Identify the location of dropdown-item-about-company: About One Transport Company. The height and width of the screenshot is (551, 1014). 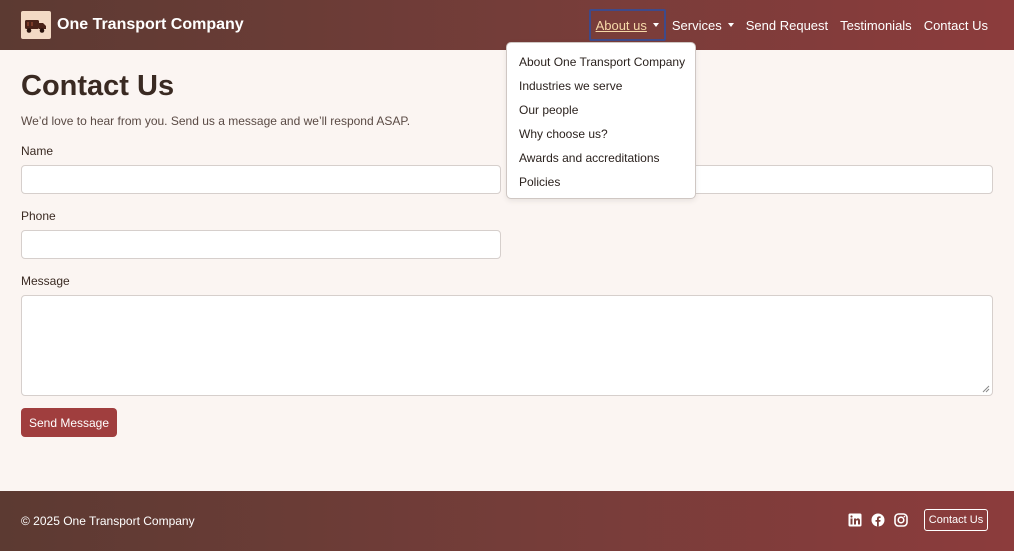
(601, 64).